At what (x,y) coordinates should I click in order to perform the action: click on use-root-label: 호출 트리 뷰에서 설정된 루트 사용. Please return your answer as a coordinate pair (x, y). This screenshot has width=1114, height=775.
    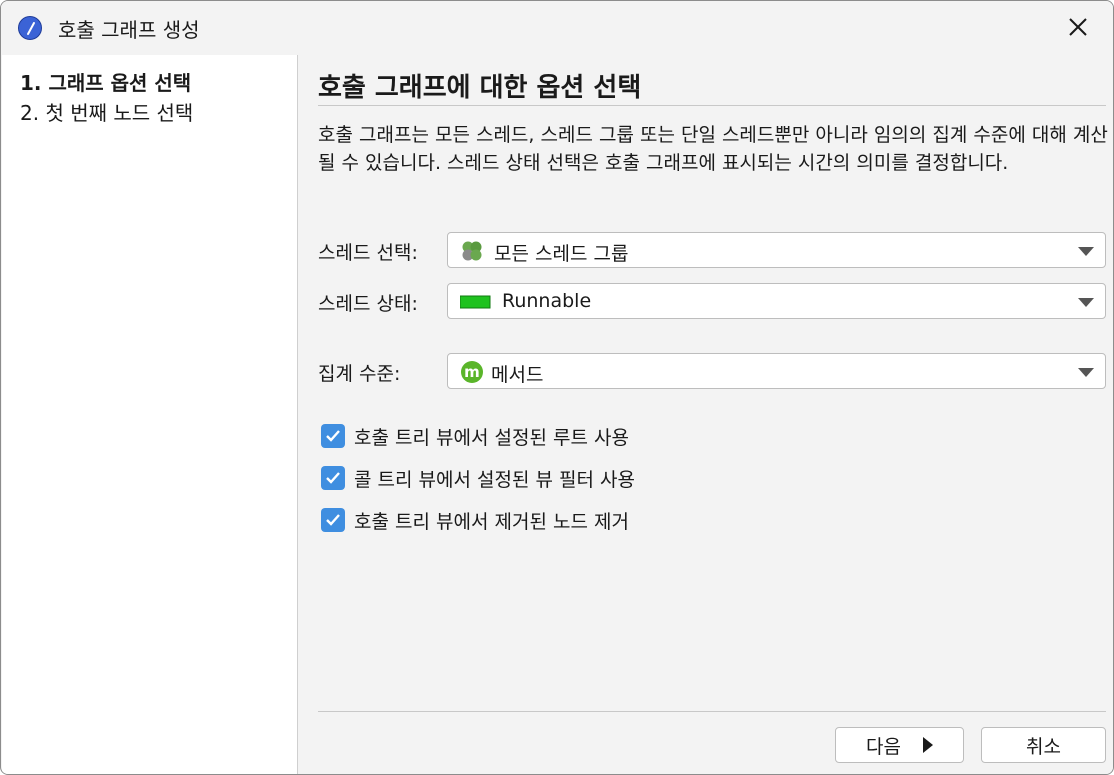
    Looking at the image, I should click on (491, 437).